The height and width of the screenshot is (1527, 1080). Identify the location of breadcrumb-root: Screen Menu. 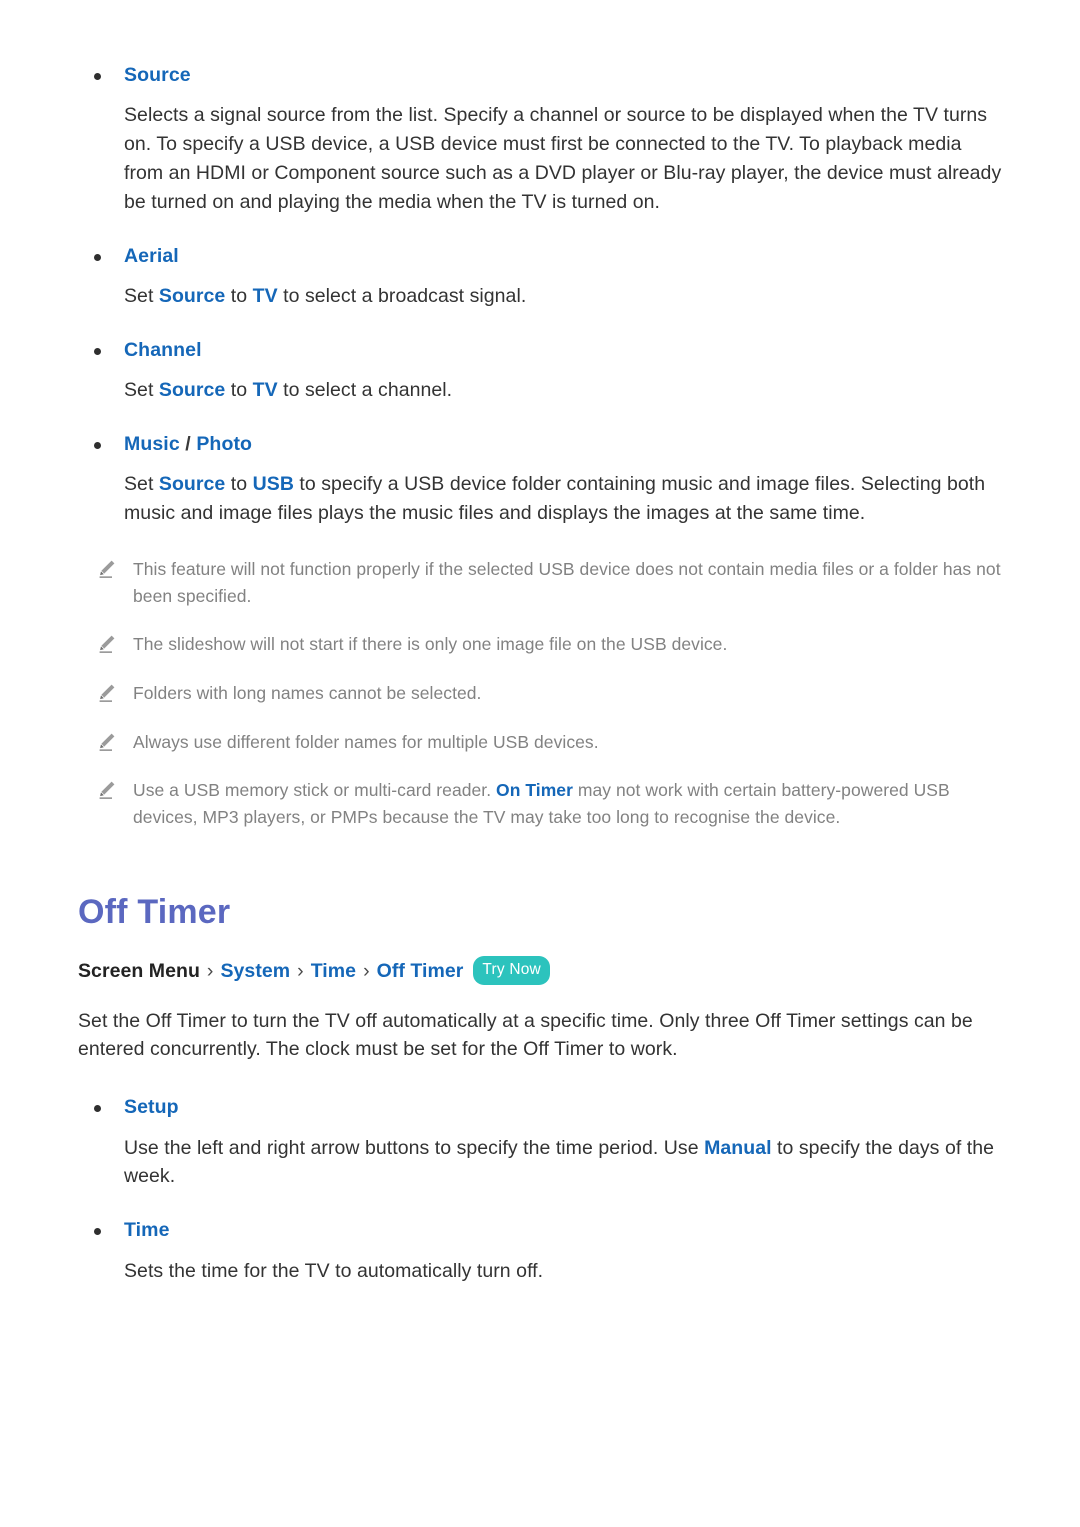
(139, 970).